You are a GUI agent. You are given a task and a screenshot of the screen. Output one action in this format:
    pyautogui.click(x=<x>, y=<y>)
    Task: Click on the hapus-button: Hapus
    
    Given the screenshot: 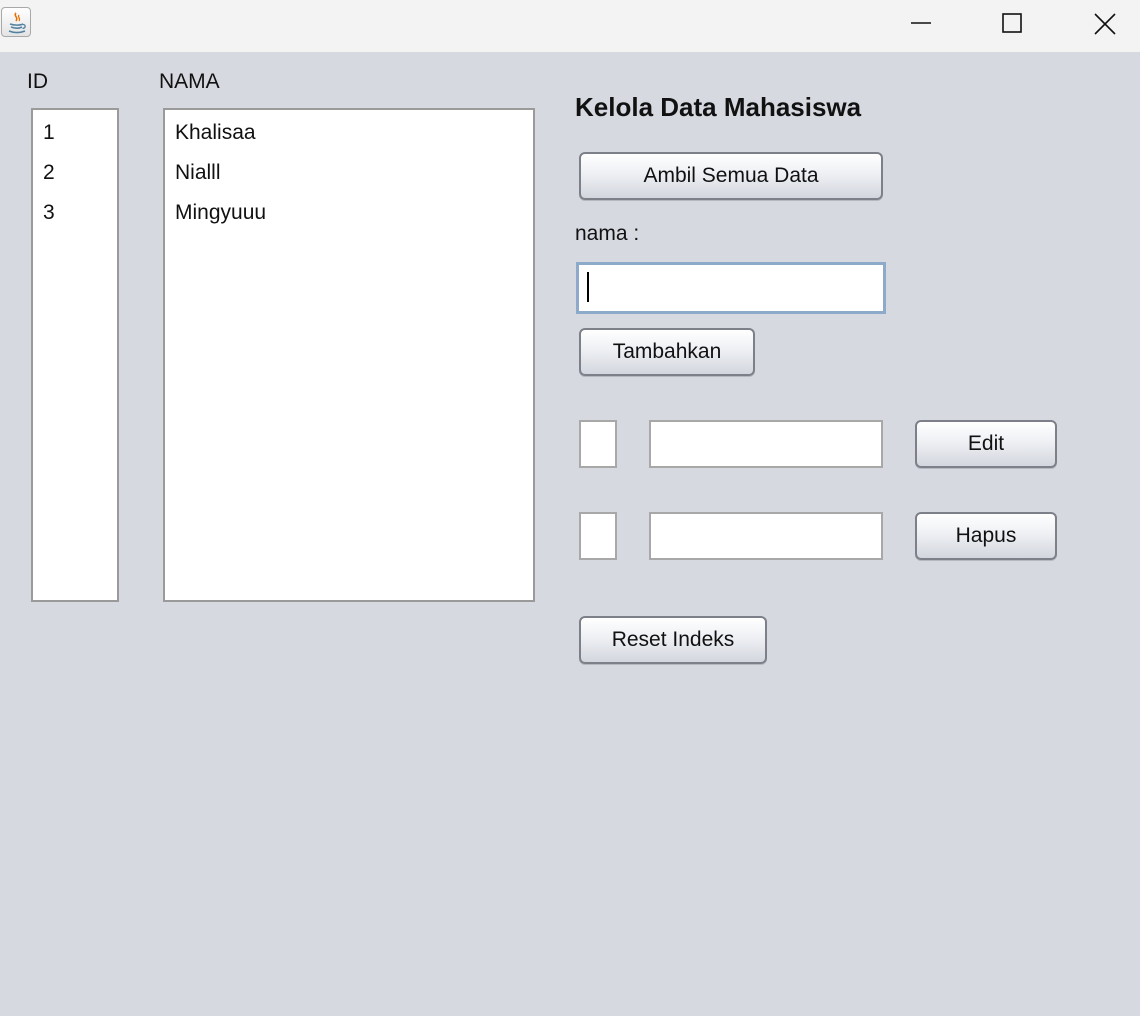 What is the action you would take?
    pyautogui.click(x=986, y=536)
    